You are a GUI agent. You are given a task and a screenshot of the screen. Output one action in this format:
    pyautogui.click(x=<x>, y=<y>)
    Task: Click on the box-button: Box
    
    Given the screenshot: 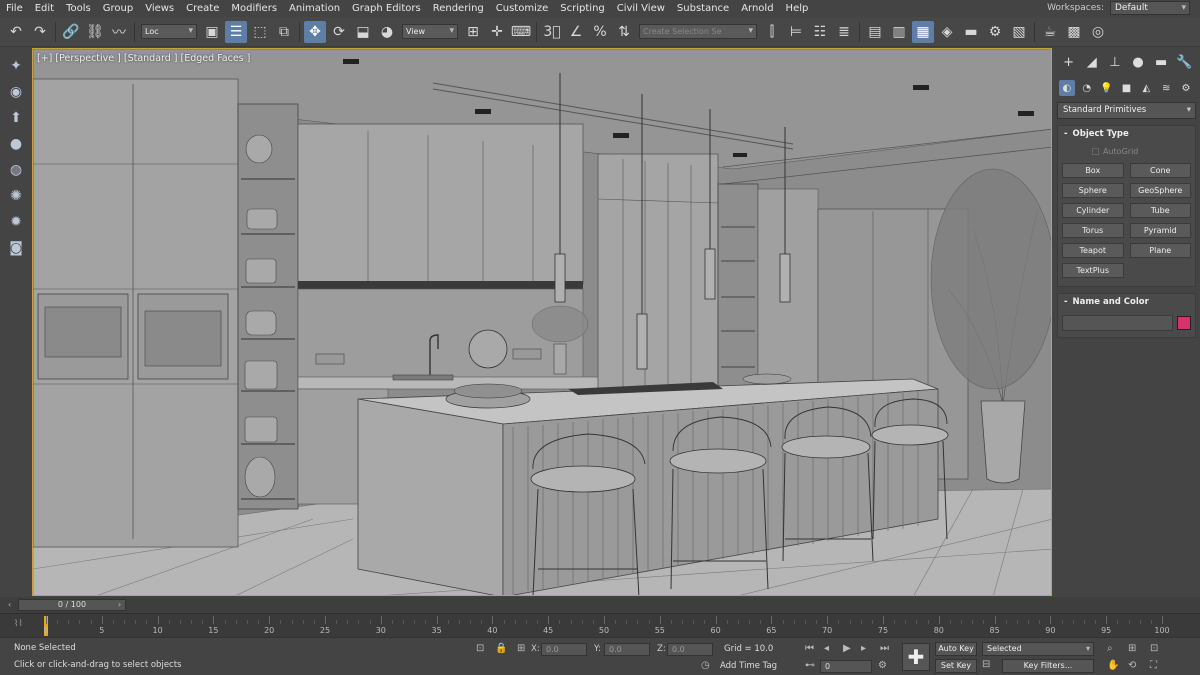 What is the action you would take?
    pyautogui.click(x=1093, y=170)
    